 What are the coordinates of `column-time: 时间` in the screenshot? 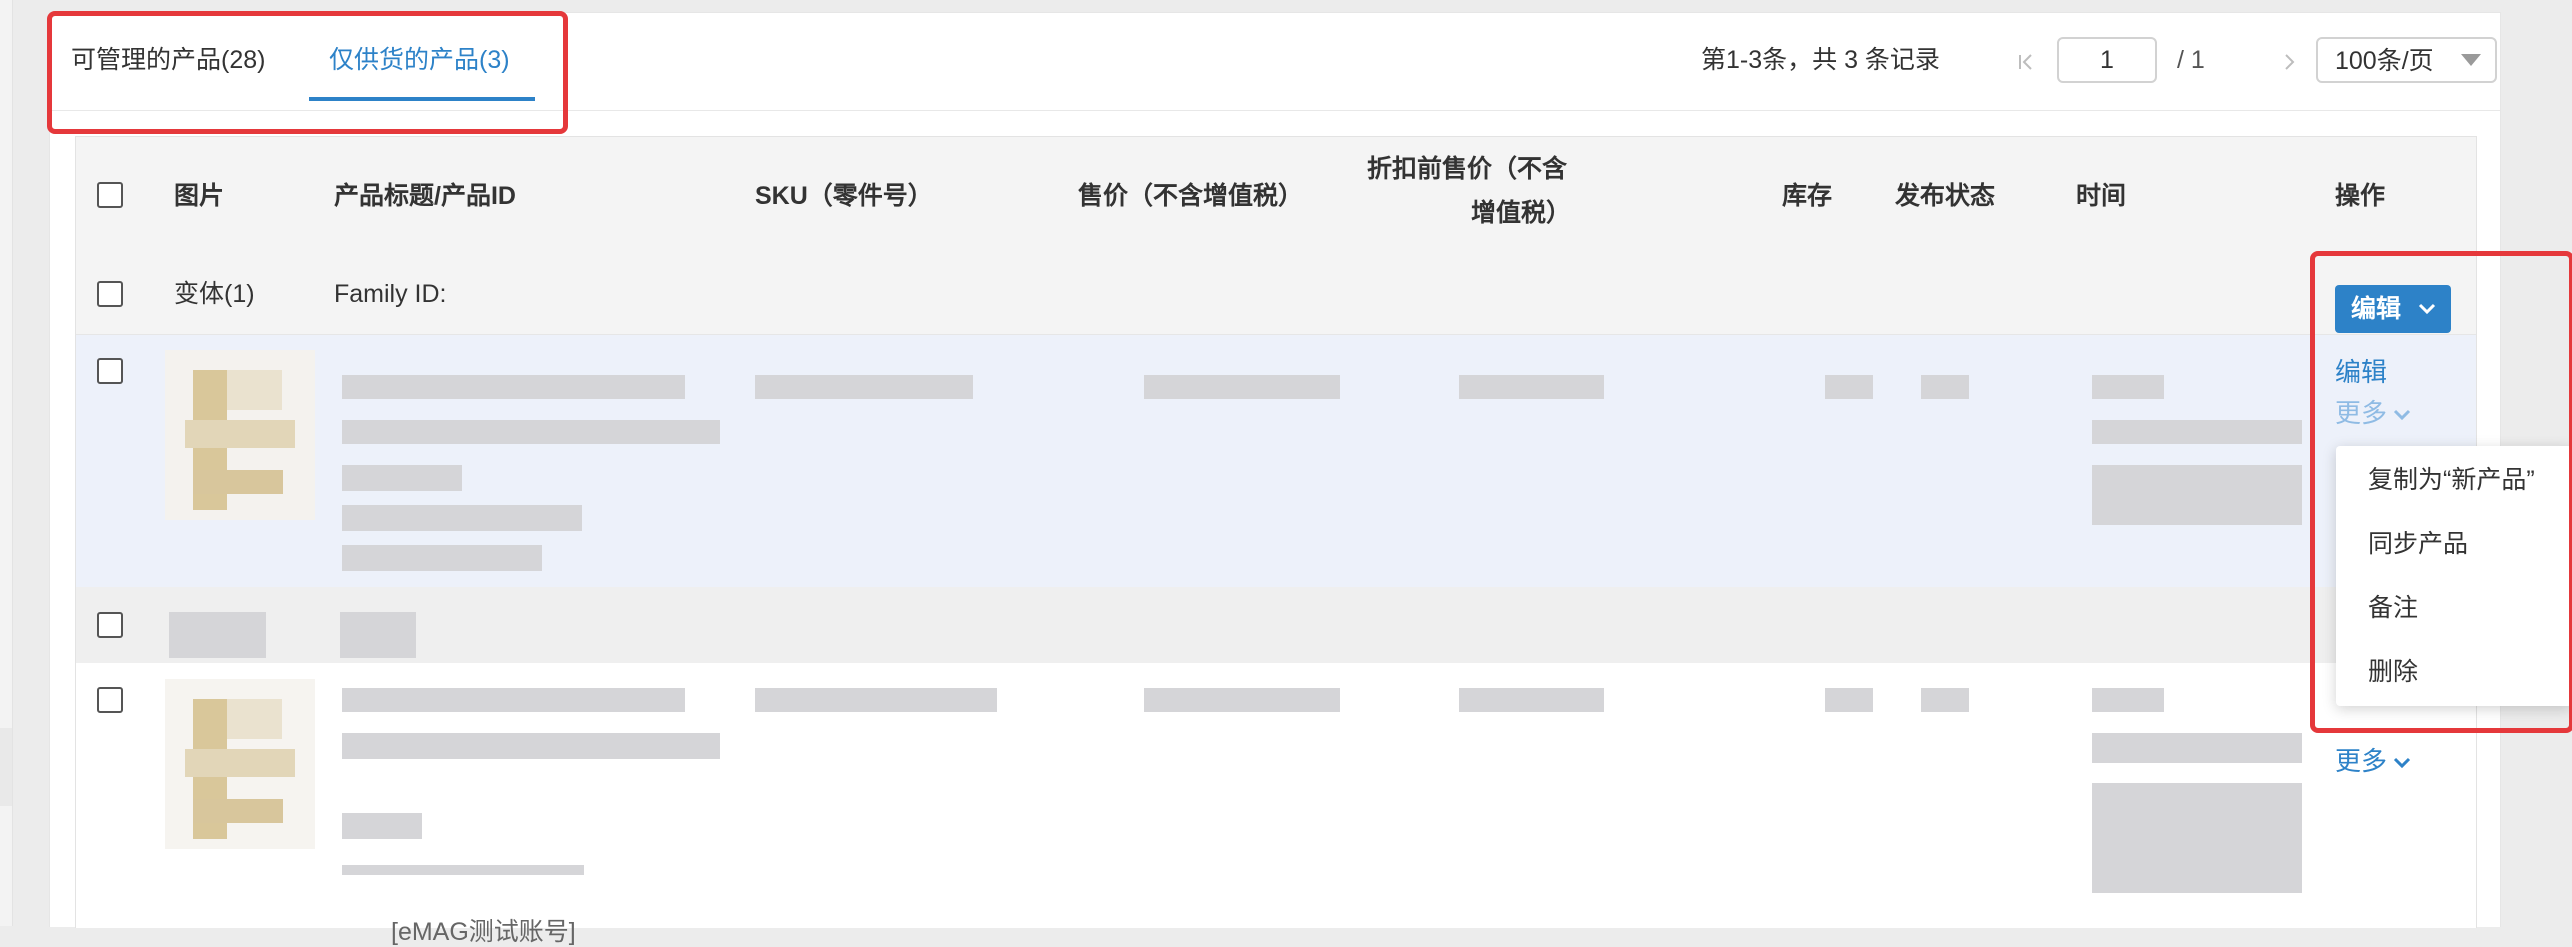 It's located at (2101, 196).